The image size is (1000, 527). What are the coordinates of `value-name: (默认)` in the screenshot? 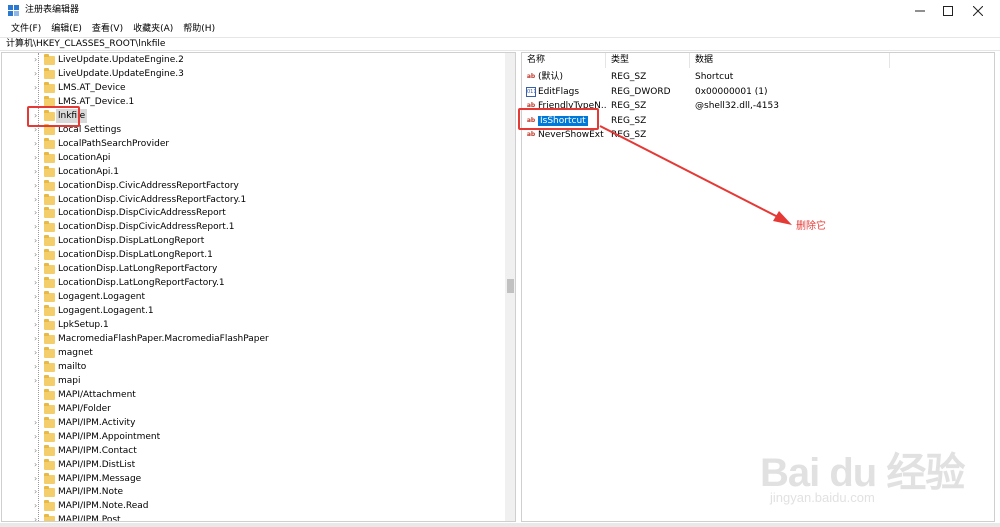 It's located at (572, 77).